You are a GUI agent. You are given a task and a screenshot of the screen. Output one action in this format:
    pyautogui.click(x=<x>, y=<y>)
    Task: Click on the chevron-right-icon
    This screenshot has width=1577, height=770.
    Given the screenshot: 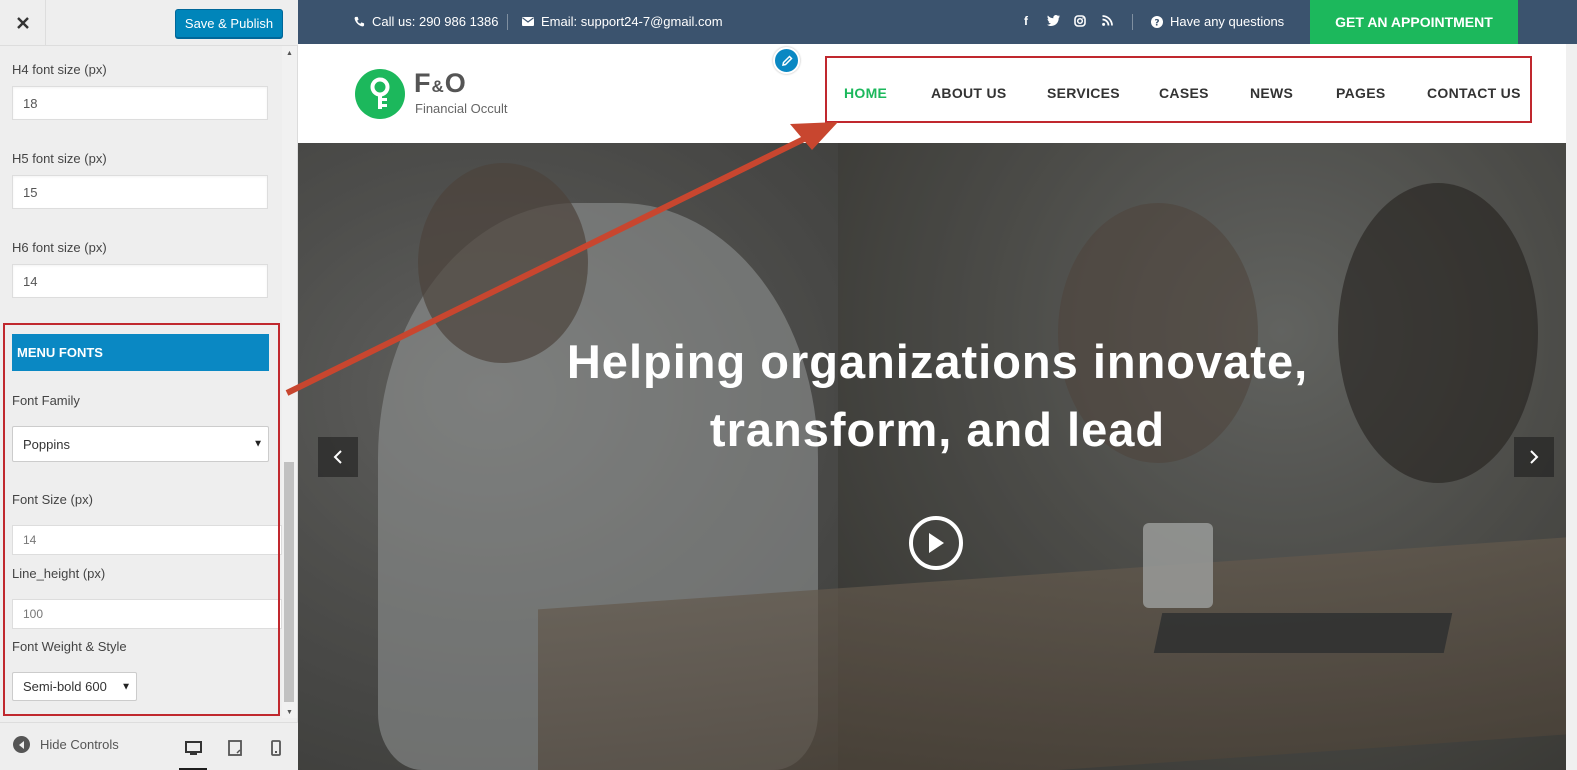 What is the action you would take?
    pyautogui.click(x=1534, y=457)
    